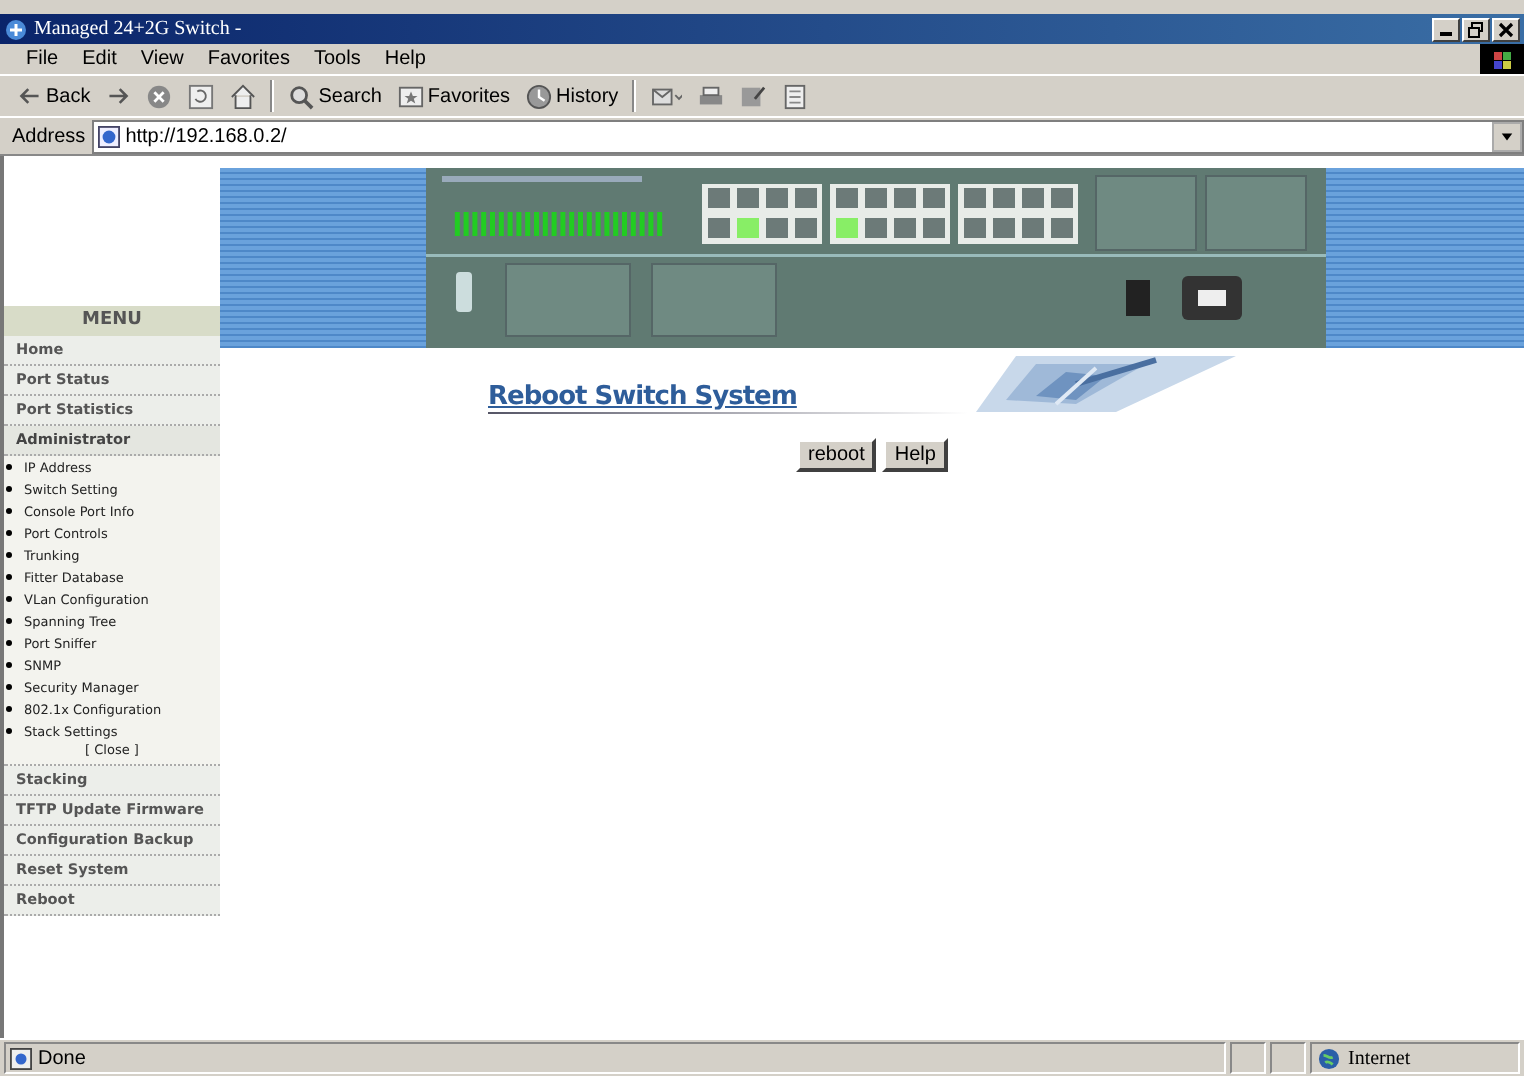 The width and height of the screenshot is (1524, 1076). I want to click on restore-icon, so click(1476, 29).